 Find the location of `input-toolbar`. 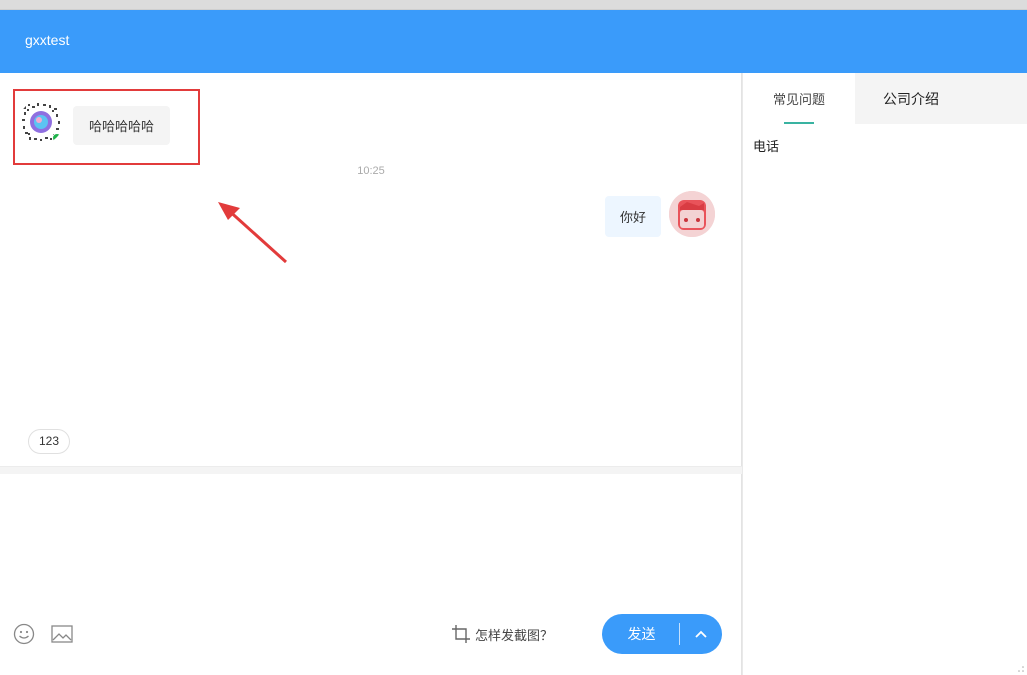

input-toolbar is located at coordinates (43, 634).